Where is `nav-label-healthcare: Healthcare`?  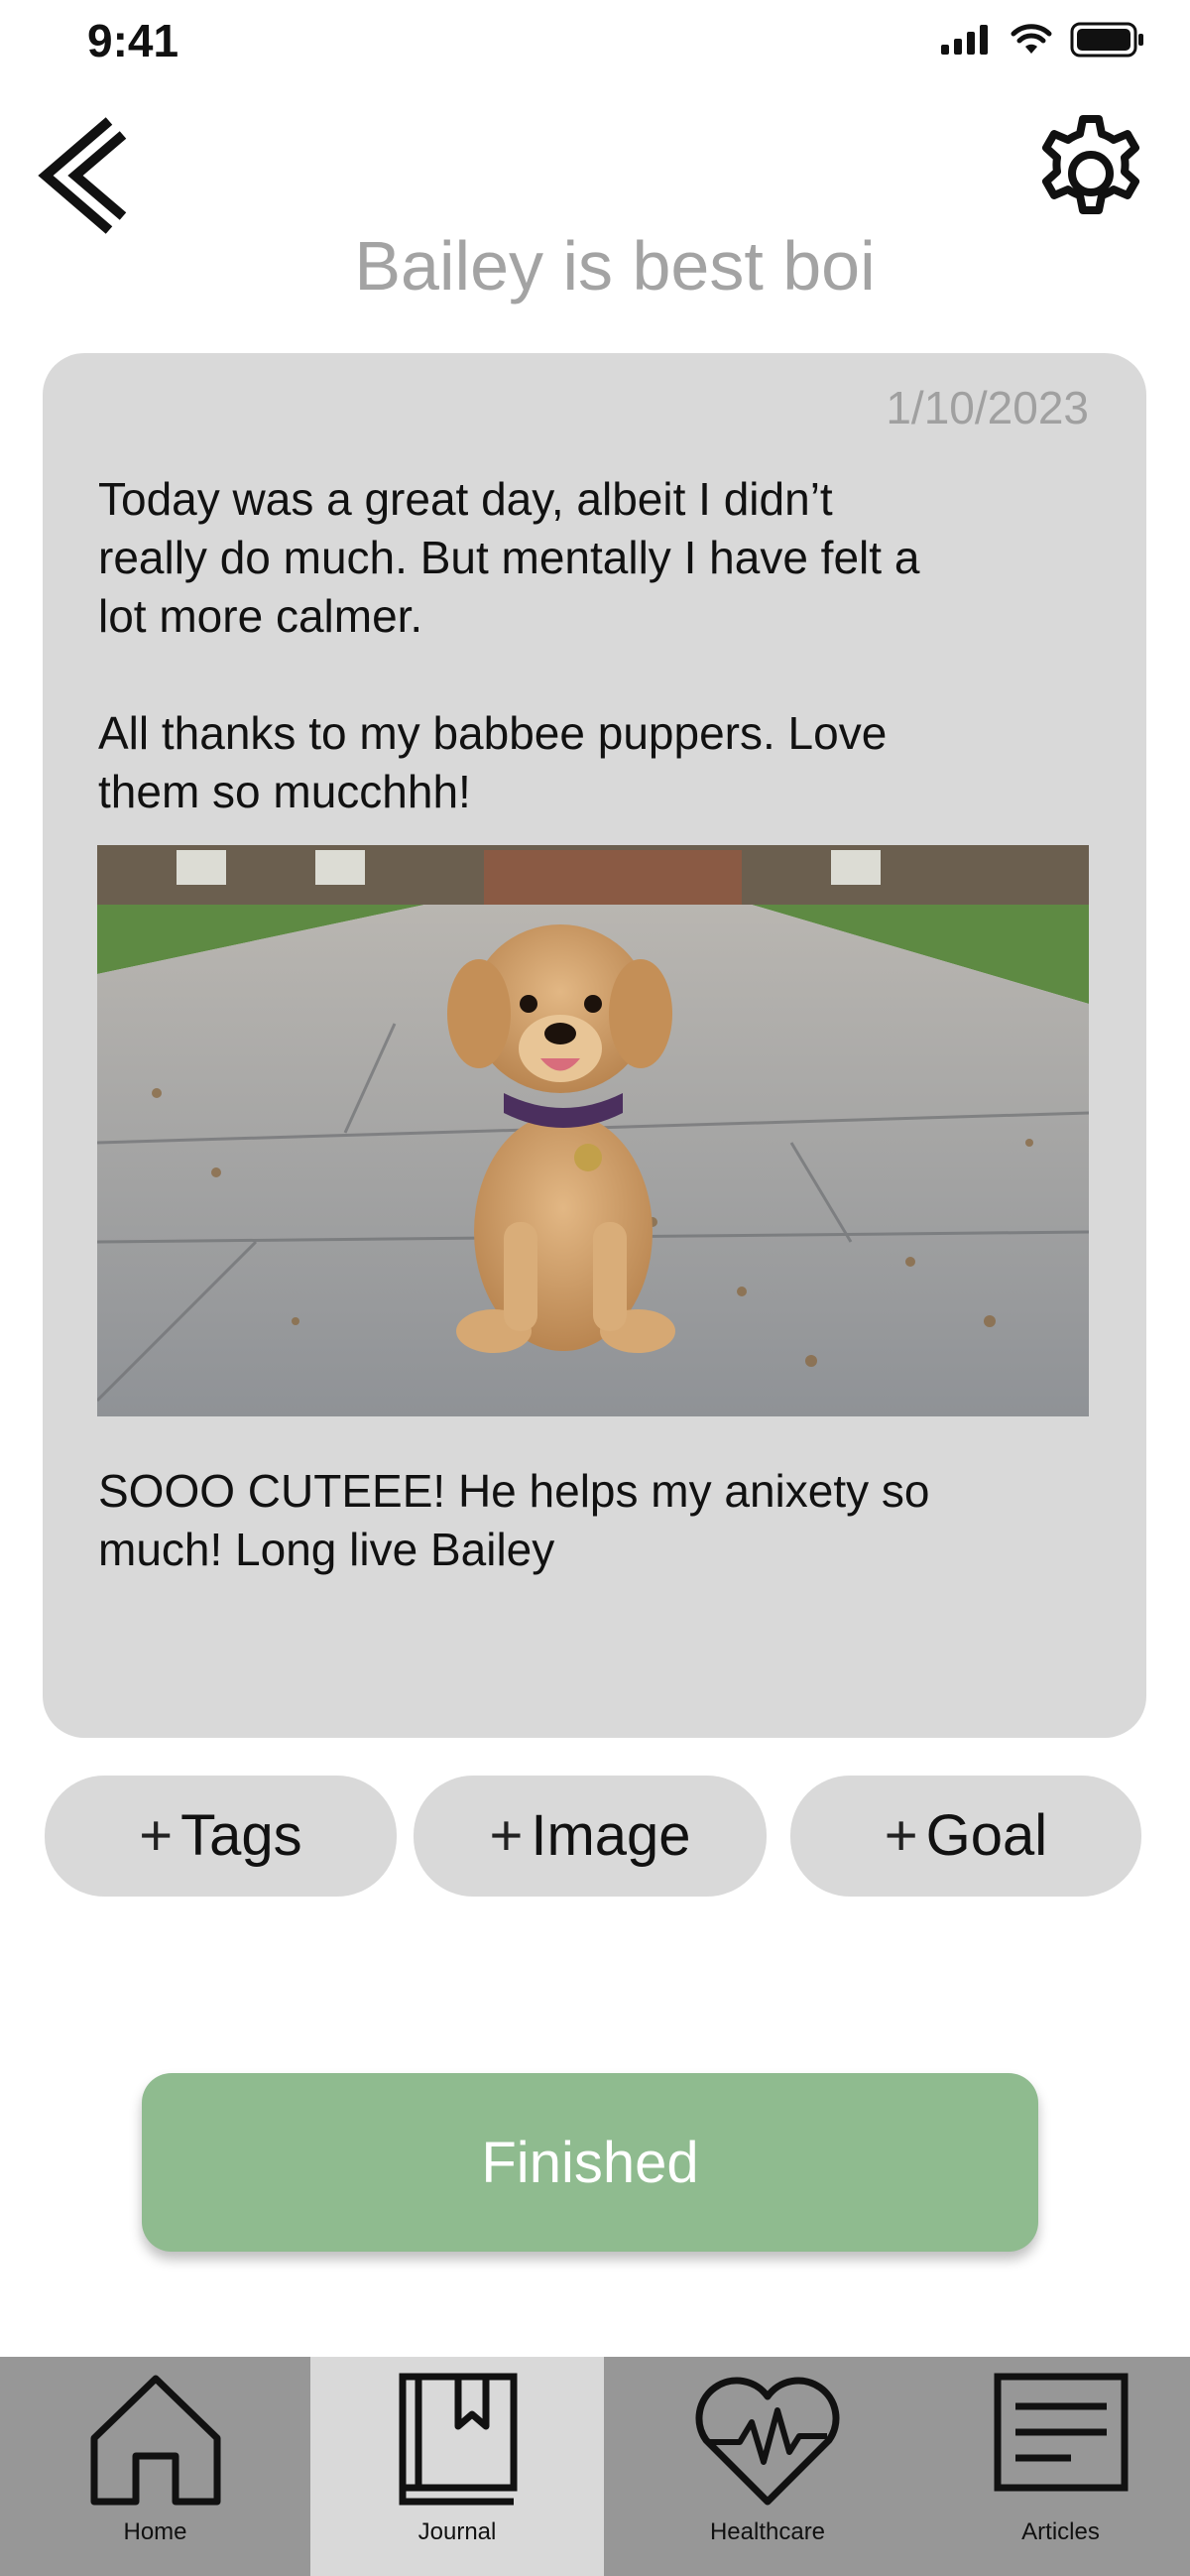 nav-label-healthcare: Healthcare is located at coordinates (767, 2531).